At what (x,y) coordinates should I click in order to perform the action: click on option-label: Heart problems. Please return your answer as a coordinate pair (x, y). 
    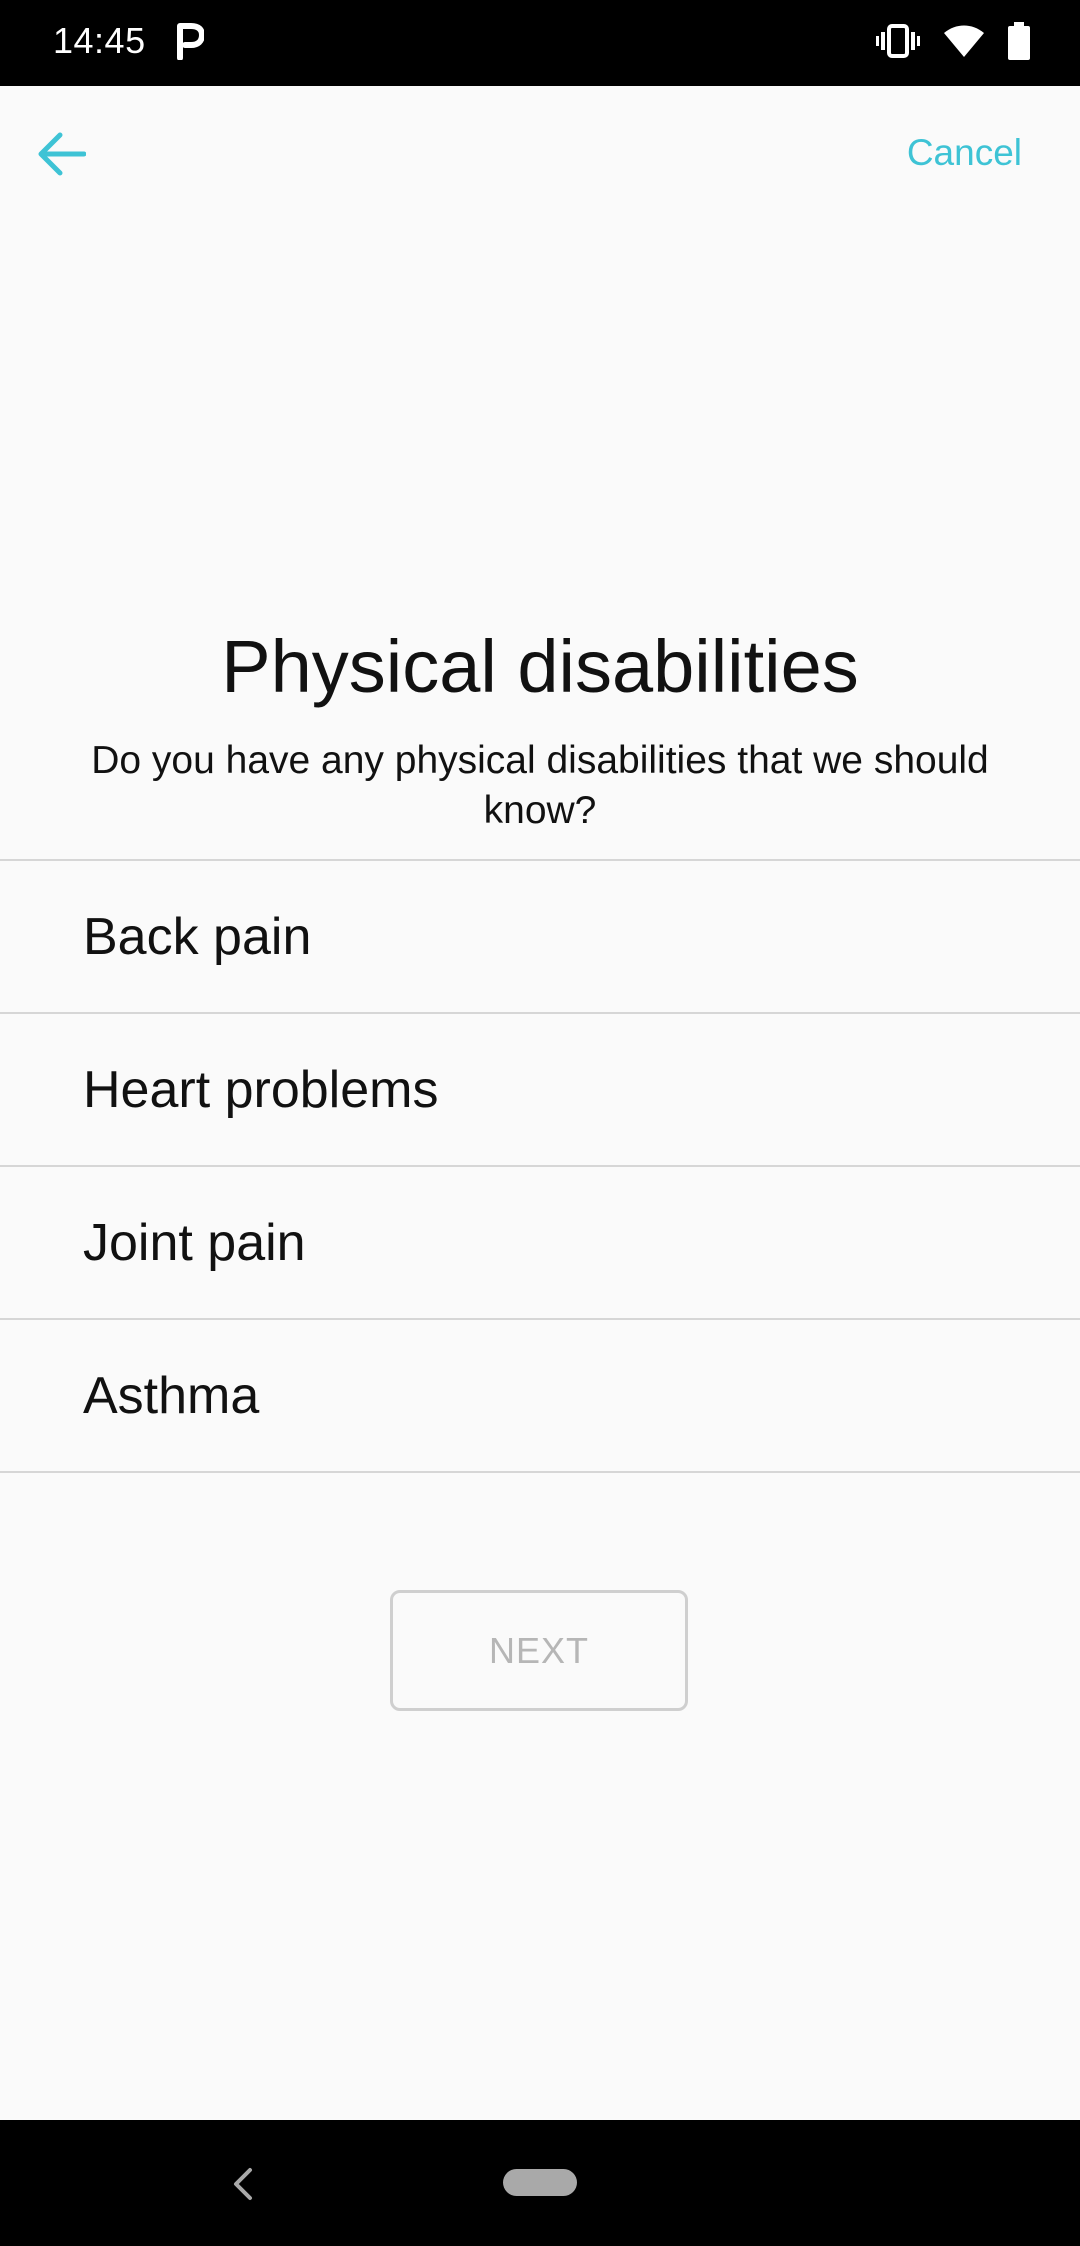
    Looking at the image, I should click on (261, 1089).